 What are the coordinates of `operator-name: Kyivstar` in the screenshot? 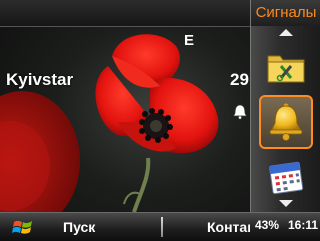 It's located at (40, 79).